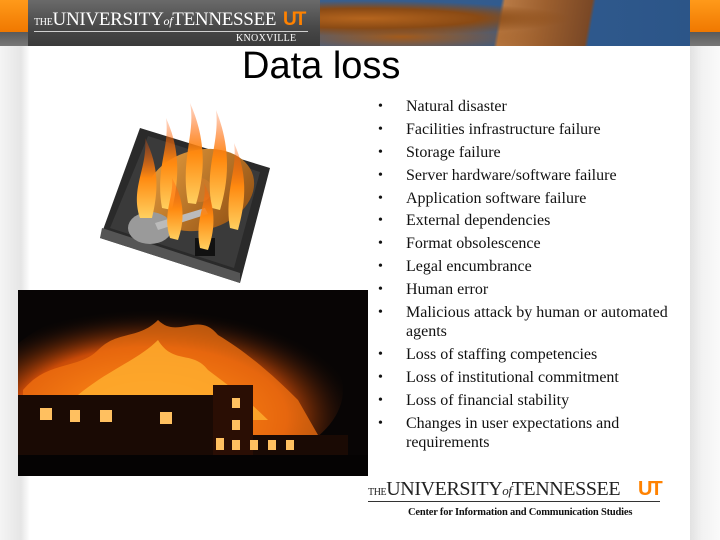 This screenshot has height=540, width=720. Describe the element at coordinates (505, 23) in the screenshot. I see `header-campus-photo` at that location.